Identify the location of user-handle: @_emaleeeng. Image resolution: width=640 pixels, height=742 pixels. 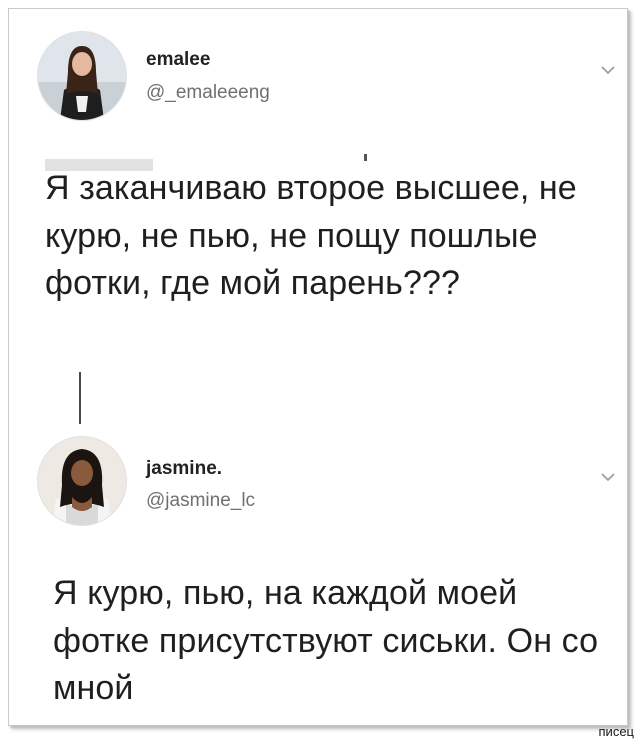
(208, 93).